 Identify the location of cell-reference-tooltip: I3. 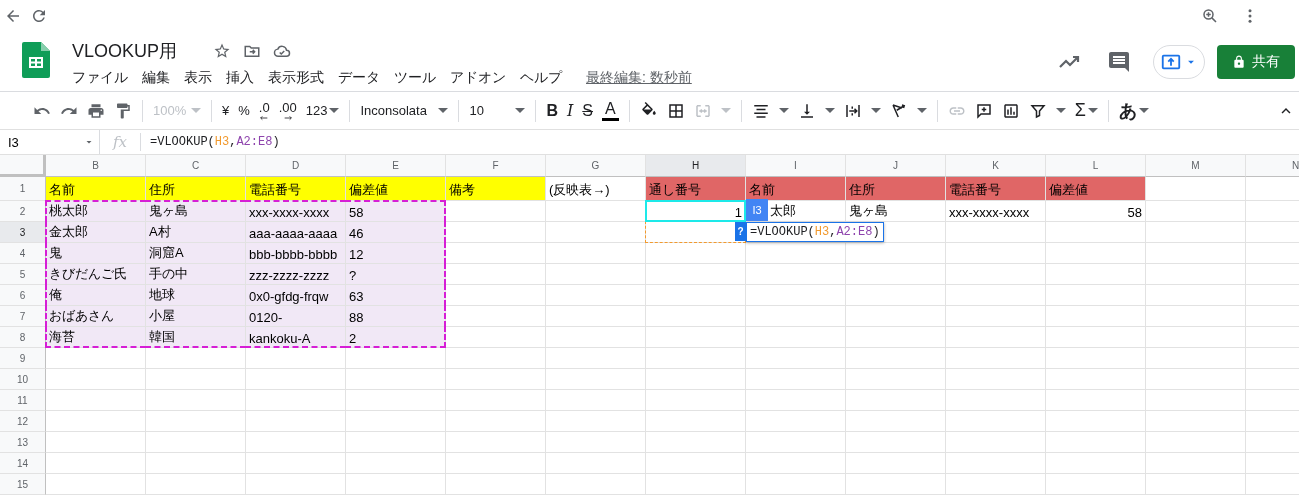
(757, 210).